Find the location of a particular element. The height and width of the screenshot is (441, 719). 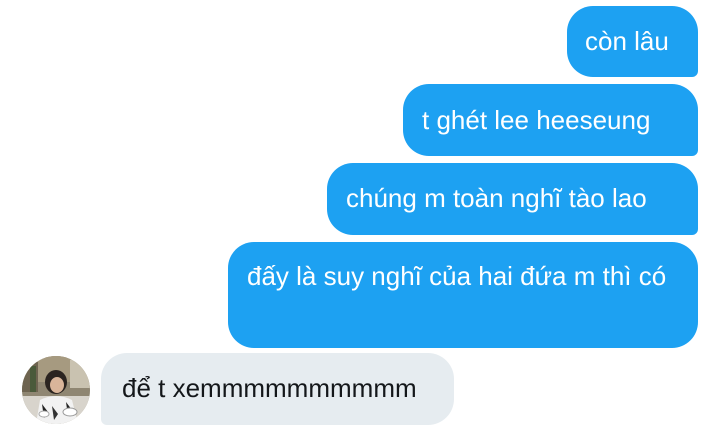

avatar-photo is located at coordinates (56, 390).